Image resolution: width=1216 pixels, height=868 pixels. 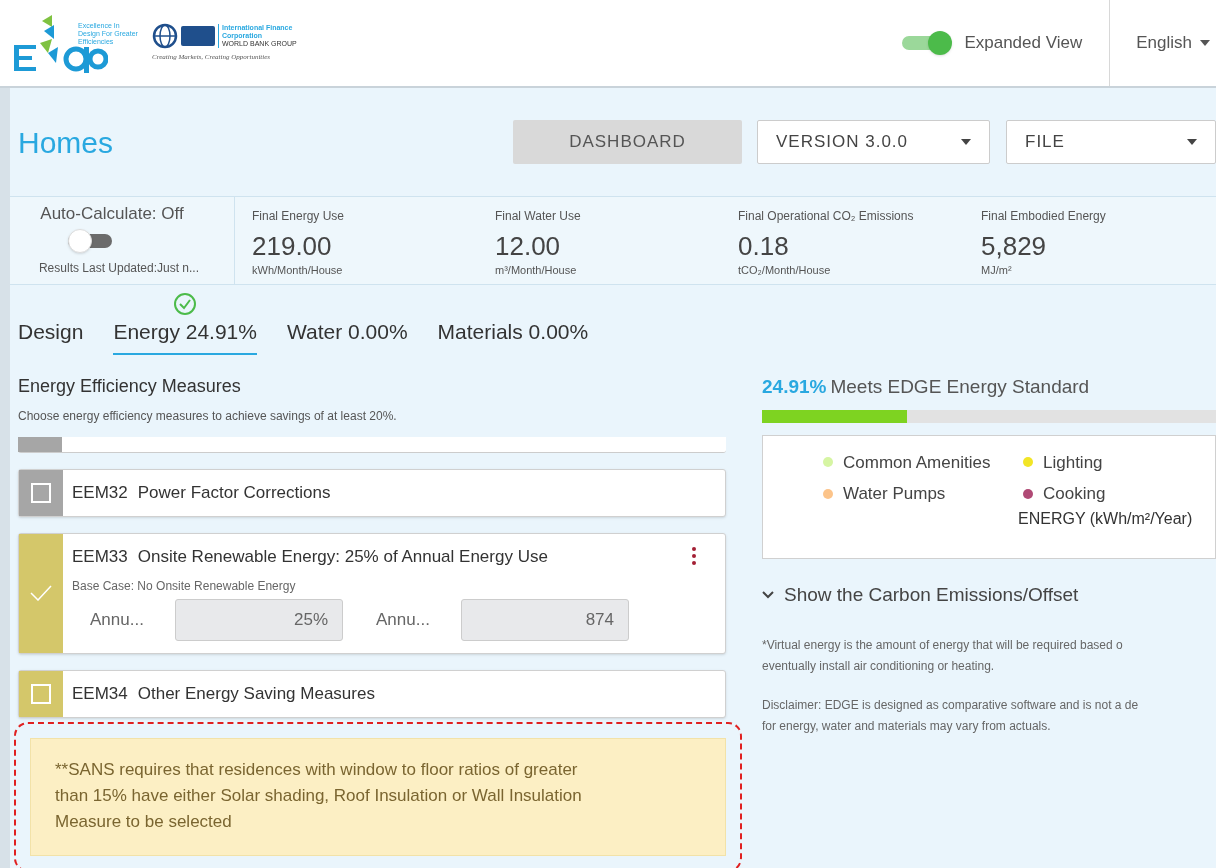 What do you see at coordinates (826, 216) in the screenshot?
I see `metric-label: Final Operational CO₂ Emissions` at bounding box center [826, 216].